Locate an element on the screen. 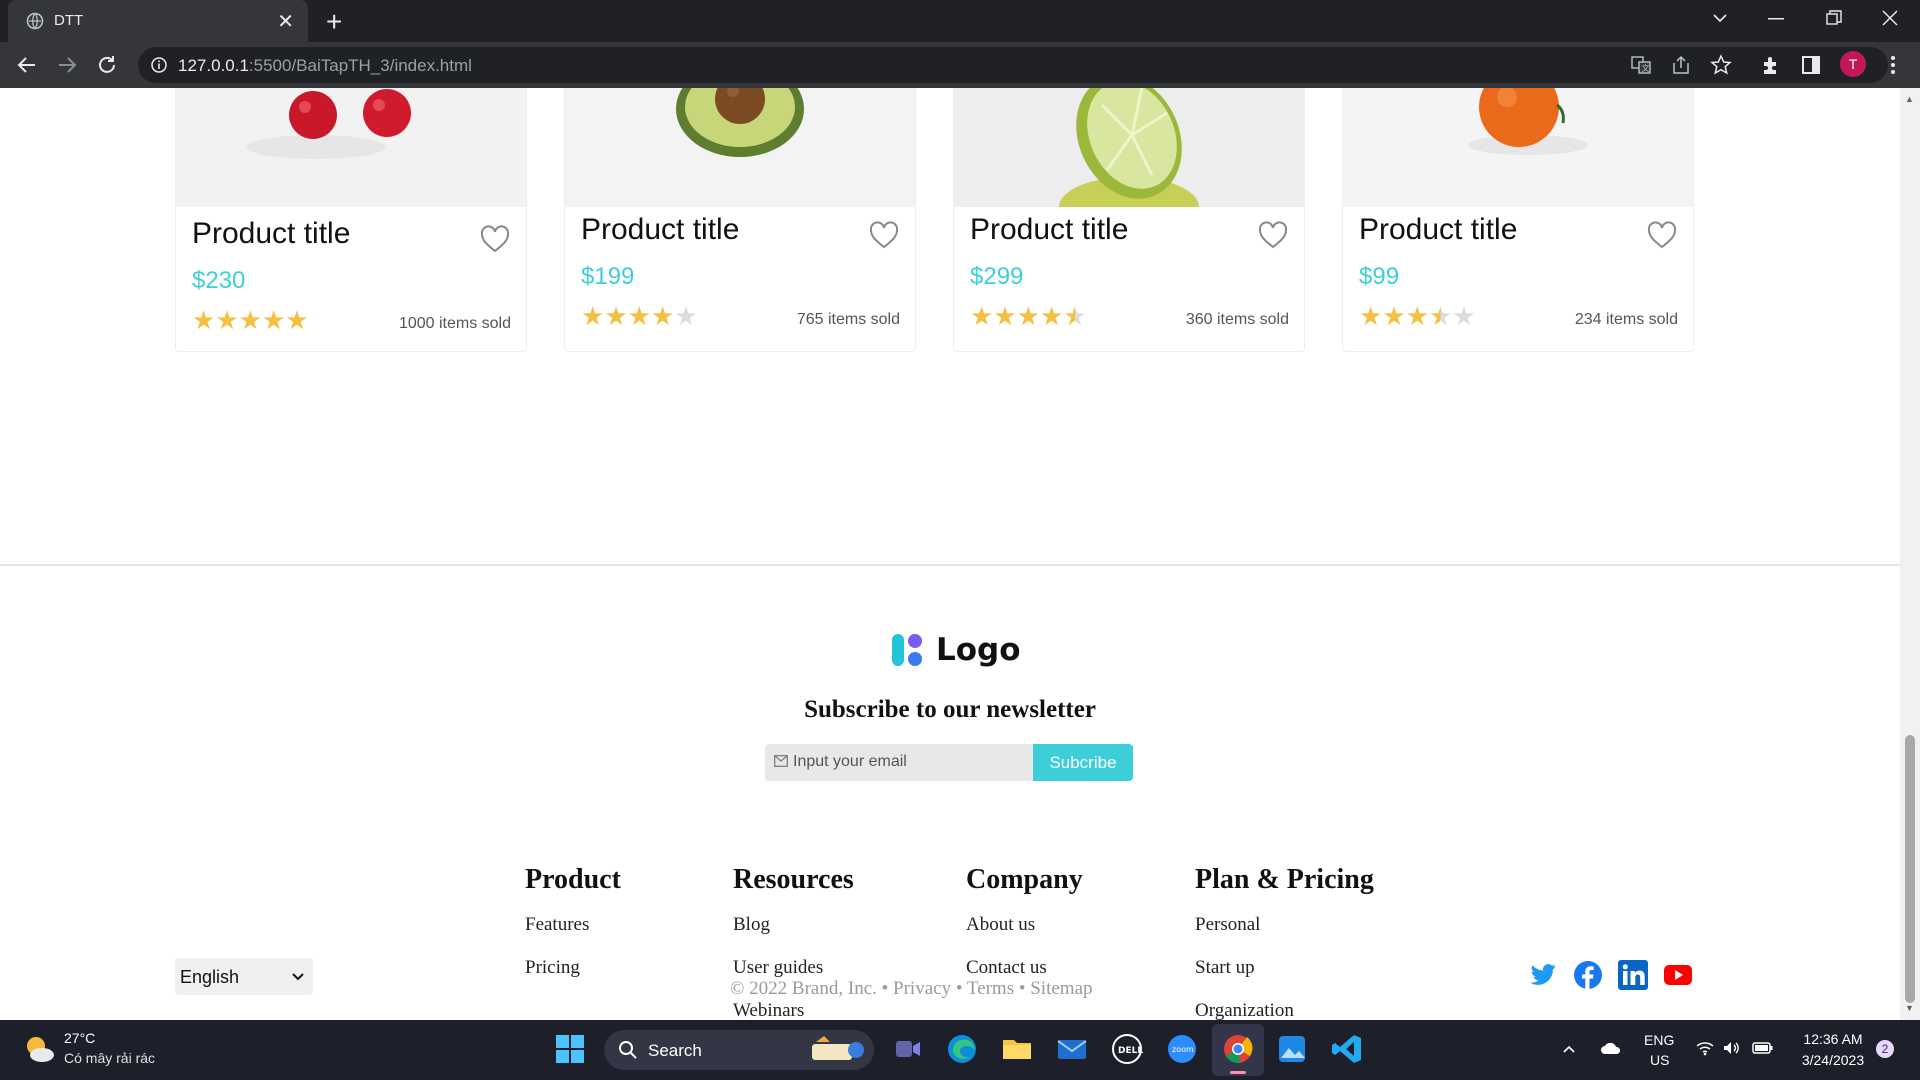 Image resolution: width=1920 pixels, height=1080 pixels. language-select: English is located at coordinates (244, 976).